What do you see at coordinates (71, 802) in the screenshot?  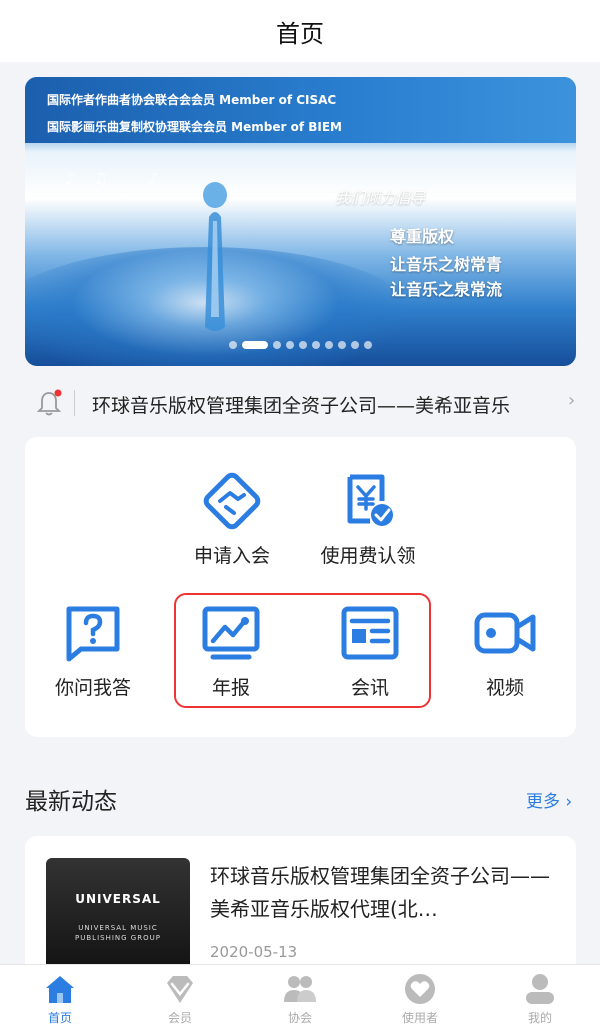 I see `section-title-latest: 最新动态` at bounding box center [71, 802].